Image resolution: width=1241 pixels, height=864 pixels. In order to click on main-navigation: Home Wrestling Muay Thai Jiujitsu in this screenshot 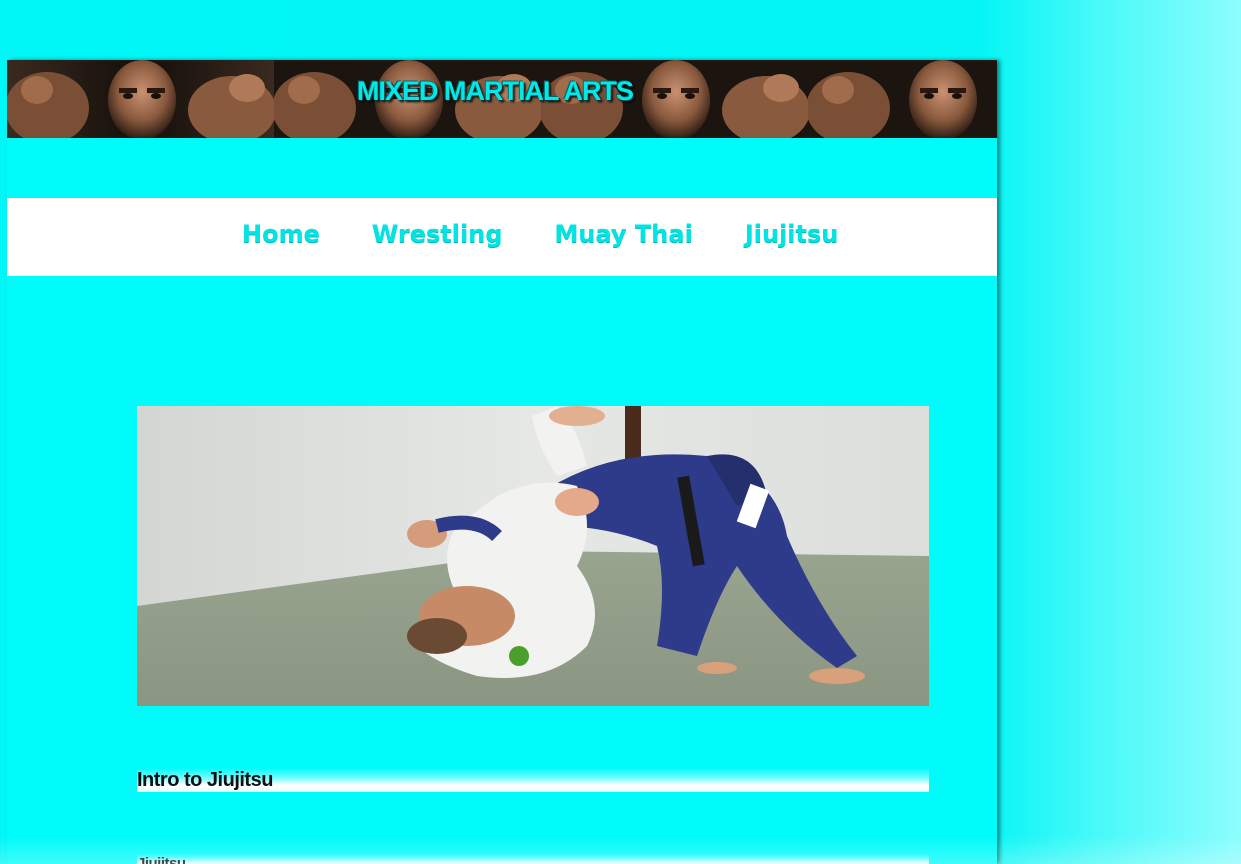, I will do `click(502, 237)`.